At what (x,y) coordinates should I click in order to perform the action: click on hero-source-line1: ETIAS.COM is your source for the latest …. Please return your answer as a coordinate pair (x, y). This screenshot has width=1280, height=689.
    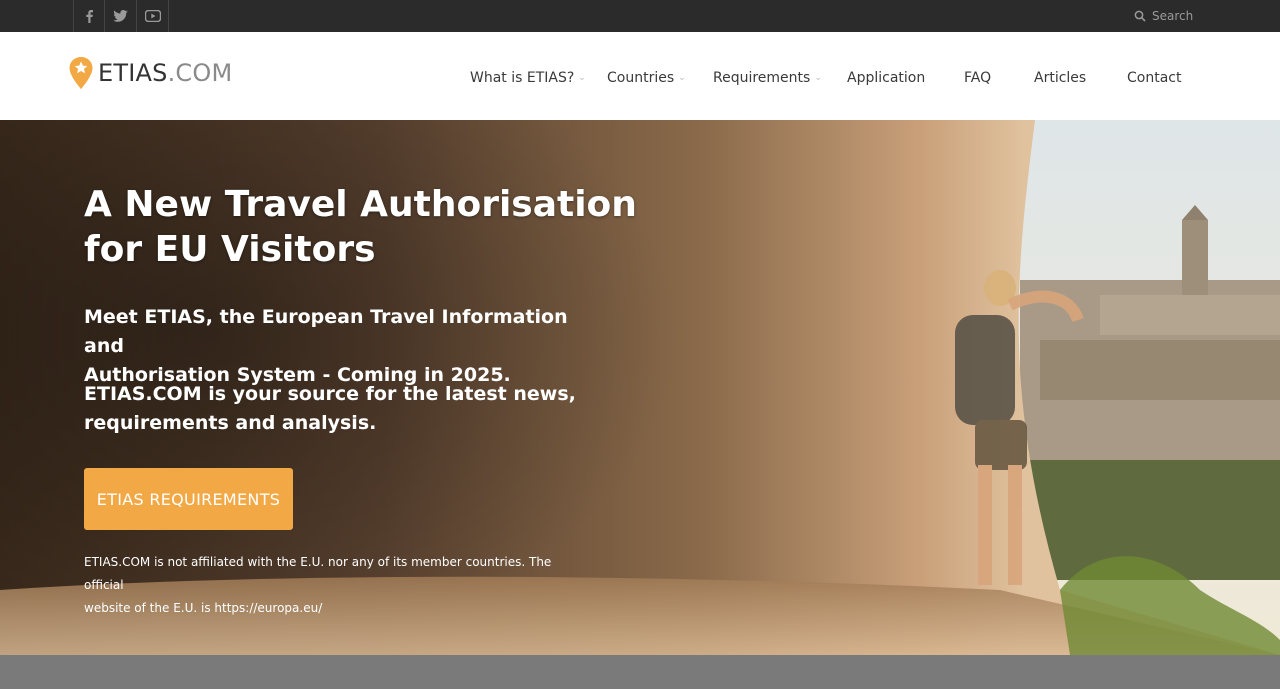
    Looking at the image, I should click on (330, 394).